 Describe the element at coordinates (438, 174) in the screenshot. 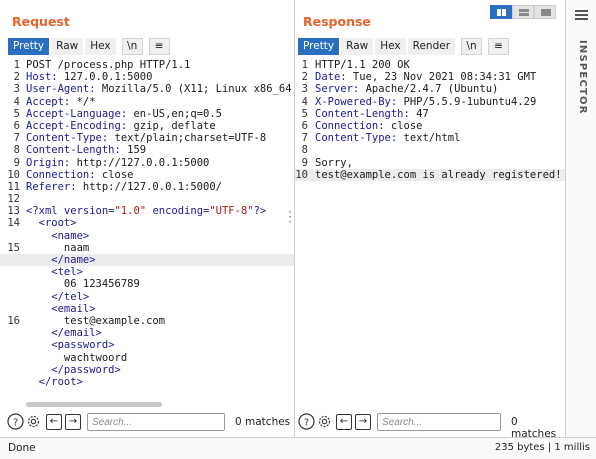

I see `line-text: test@example.com is already registered!` at that location.